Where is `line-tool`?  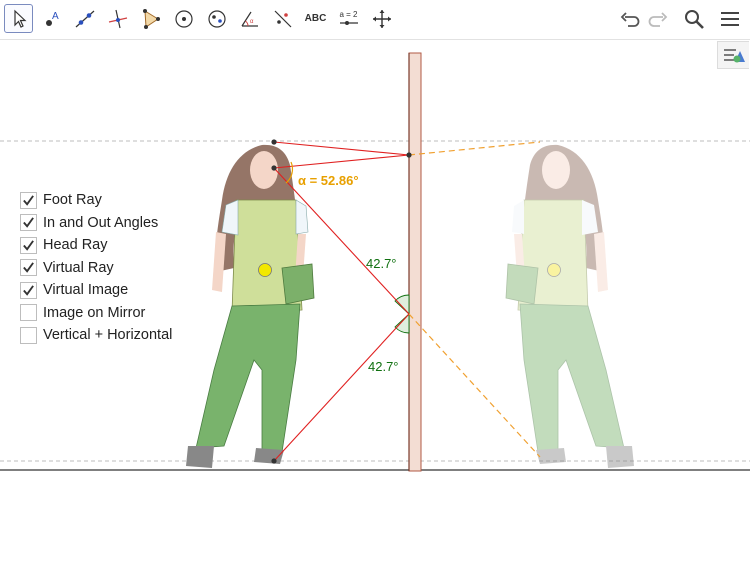 line-tool is located at coordinates (84, 18).